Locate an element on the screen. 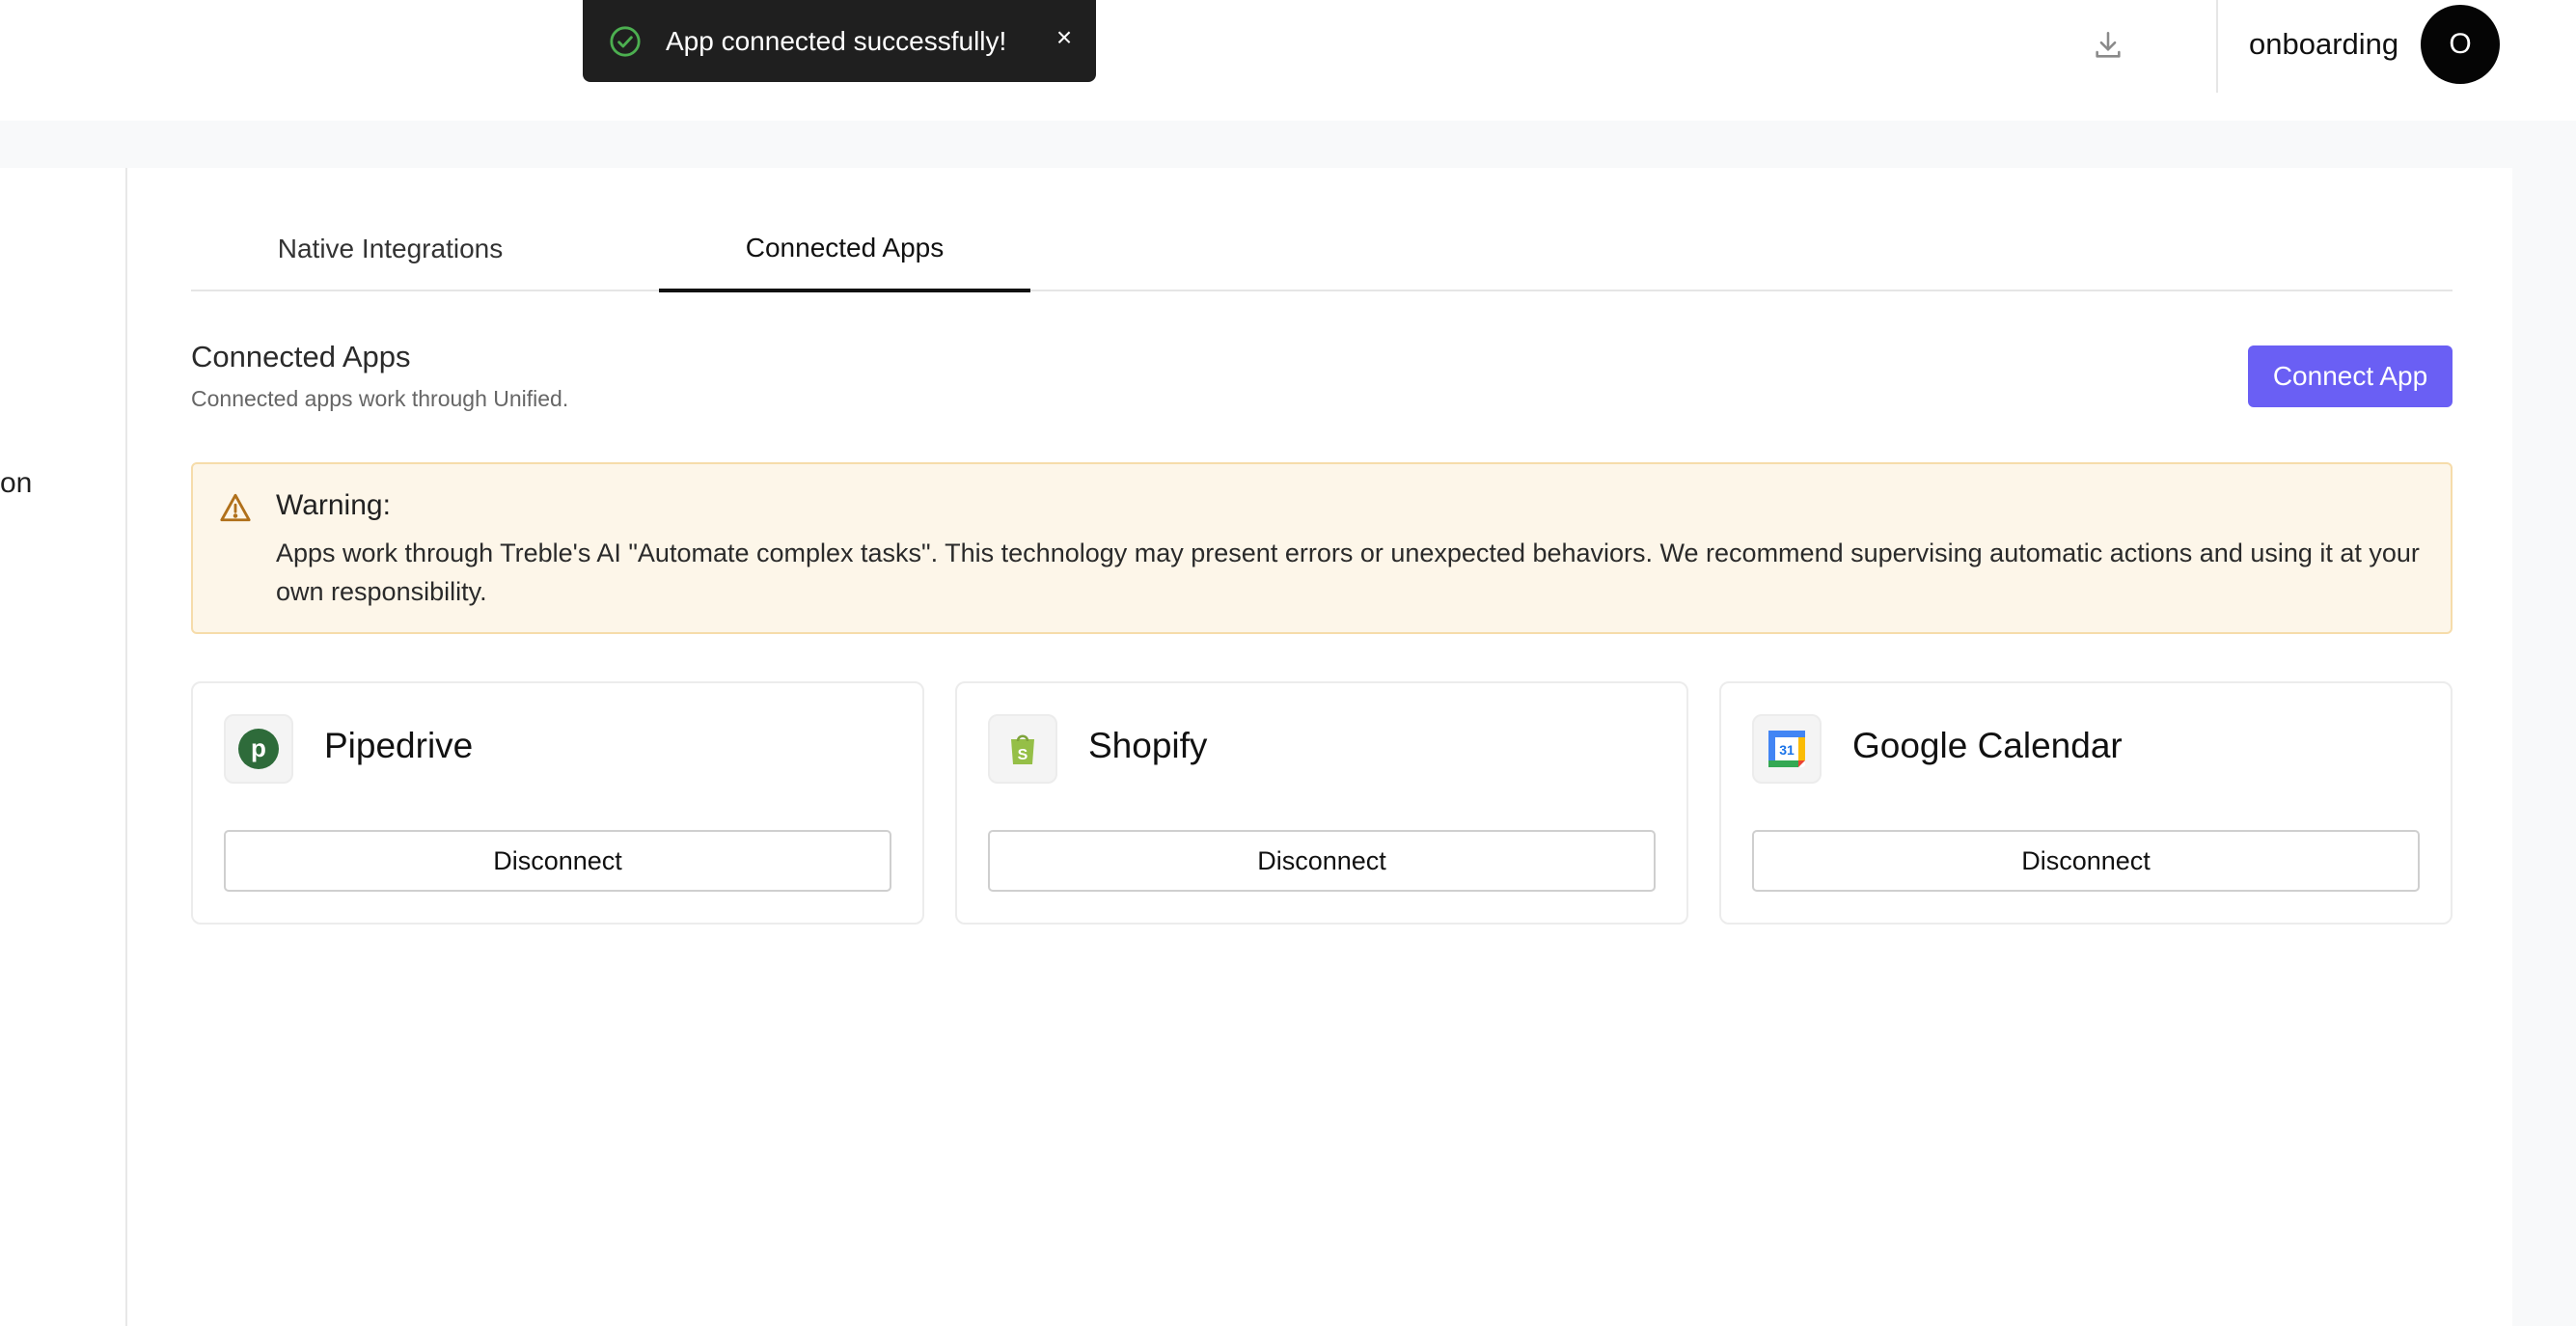 Image resolution: width=2576 pixels, height=1326 pixels. download-button is located at coordinates (2108, 45).